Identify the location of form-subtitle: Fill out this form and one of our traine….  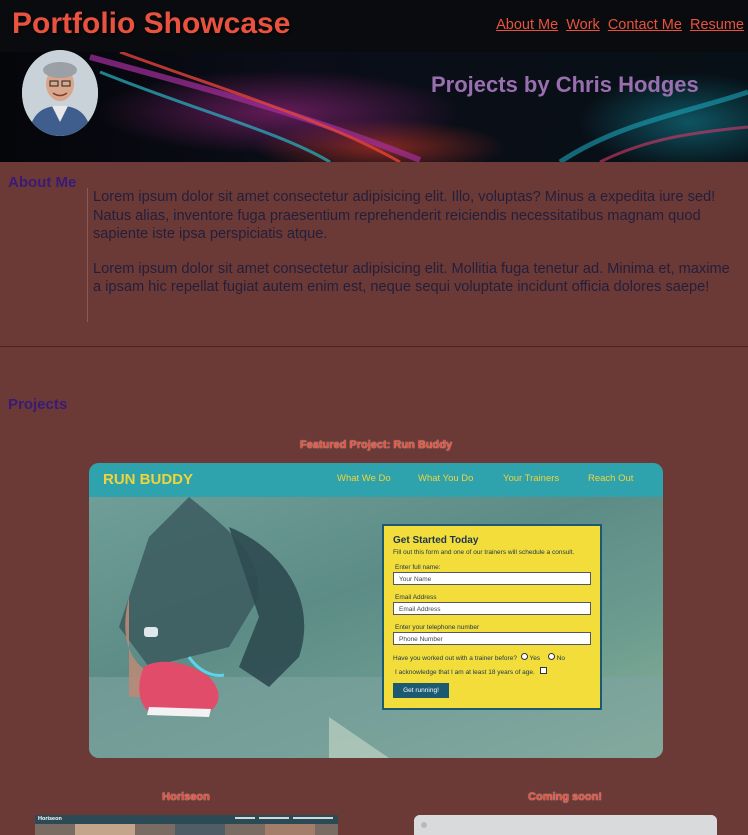
(484, 552).